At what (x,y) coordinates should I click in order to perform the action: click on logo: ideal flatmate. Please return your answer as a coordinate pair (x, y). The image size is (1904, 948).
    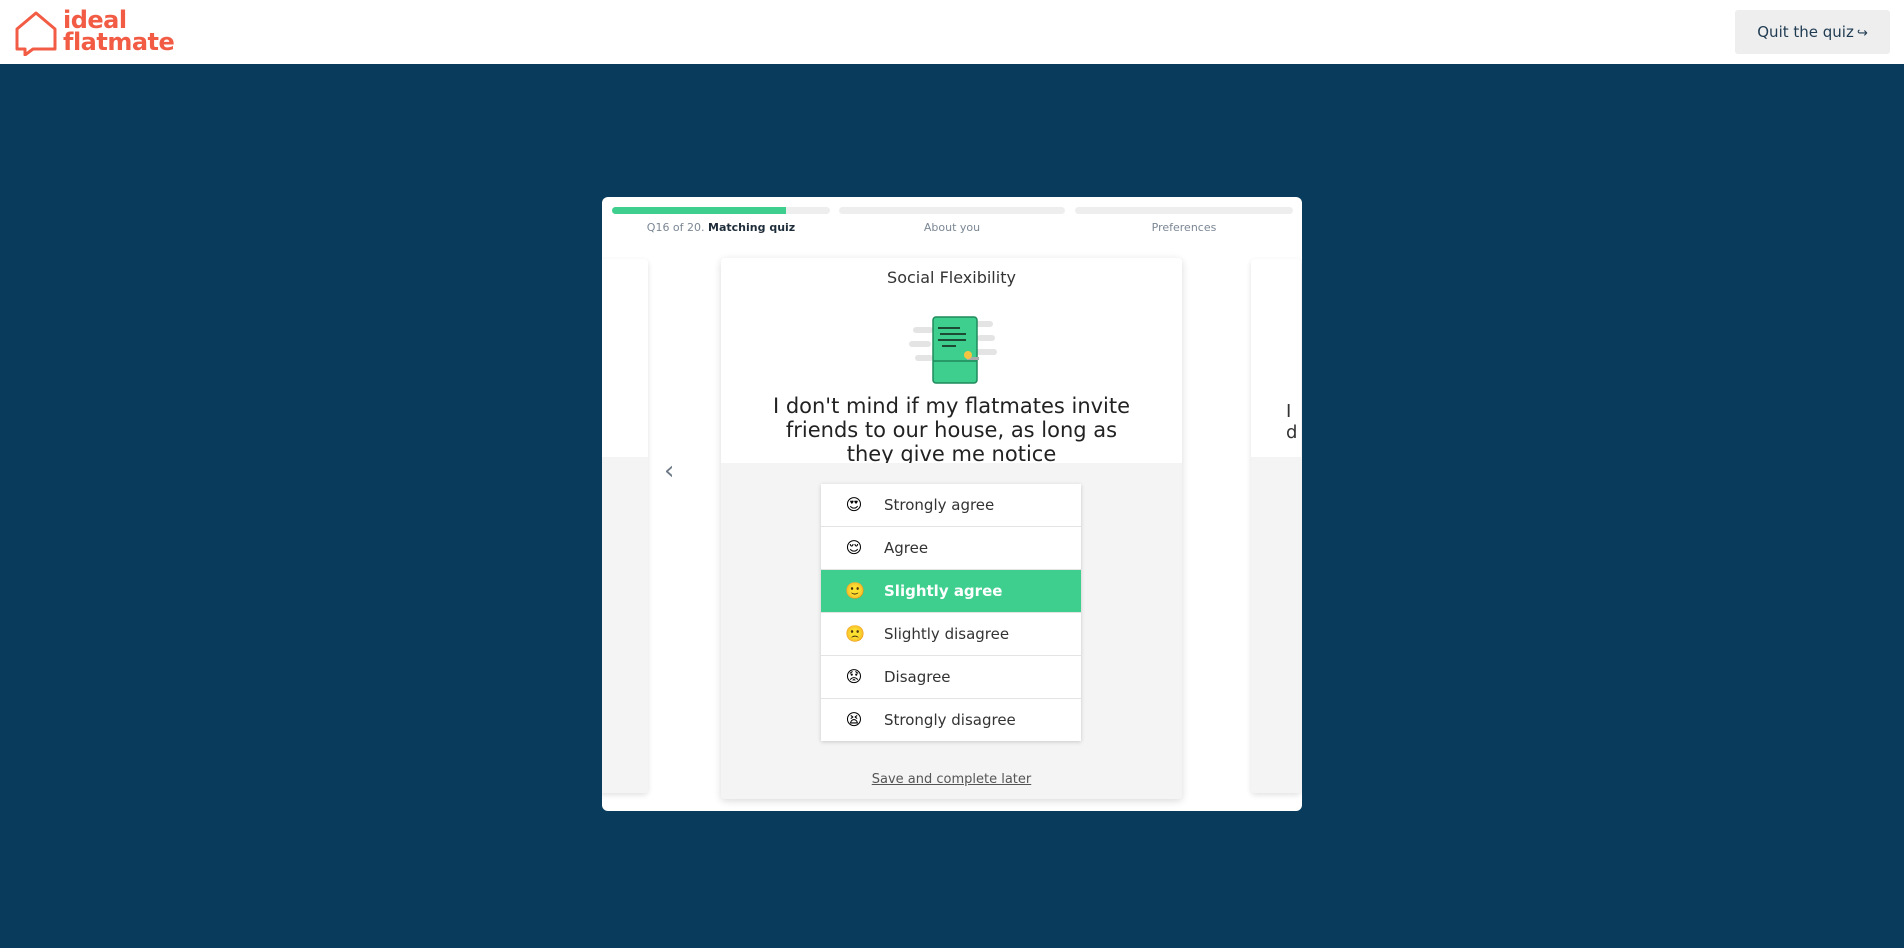
    Looking at the image, I should click on (98, 32).